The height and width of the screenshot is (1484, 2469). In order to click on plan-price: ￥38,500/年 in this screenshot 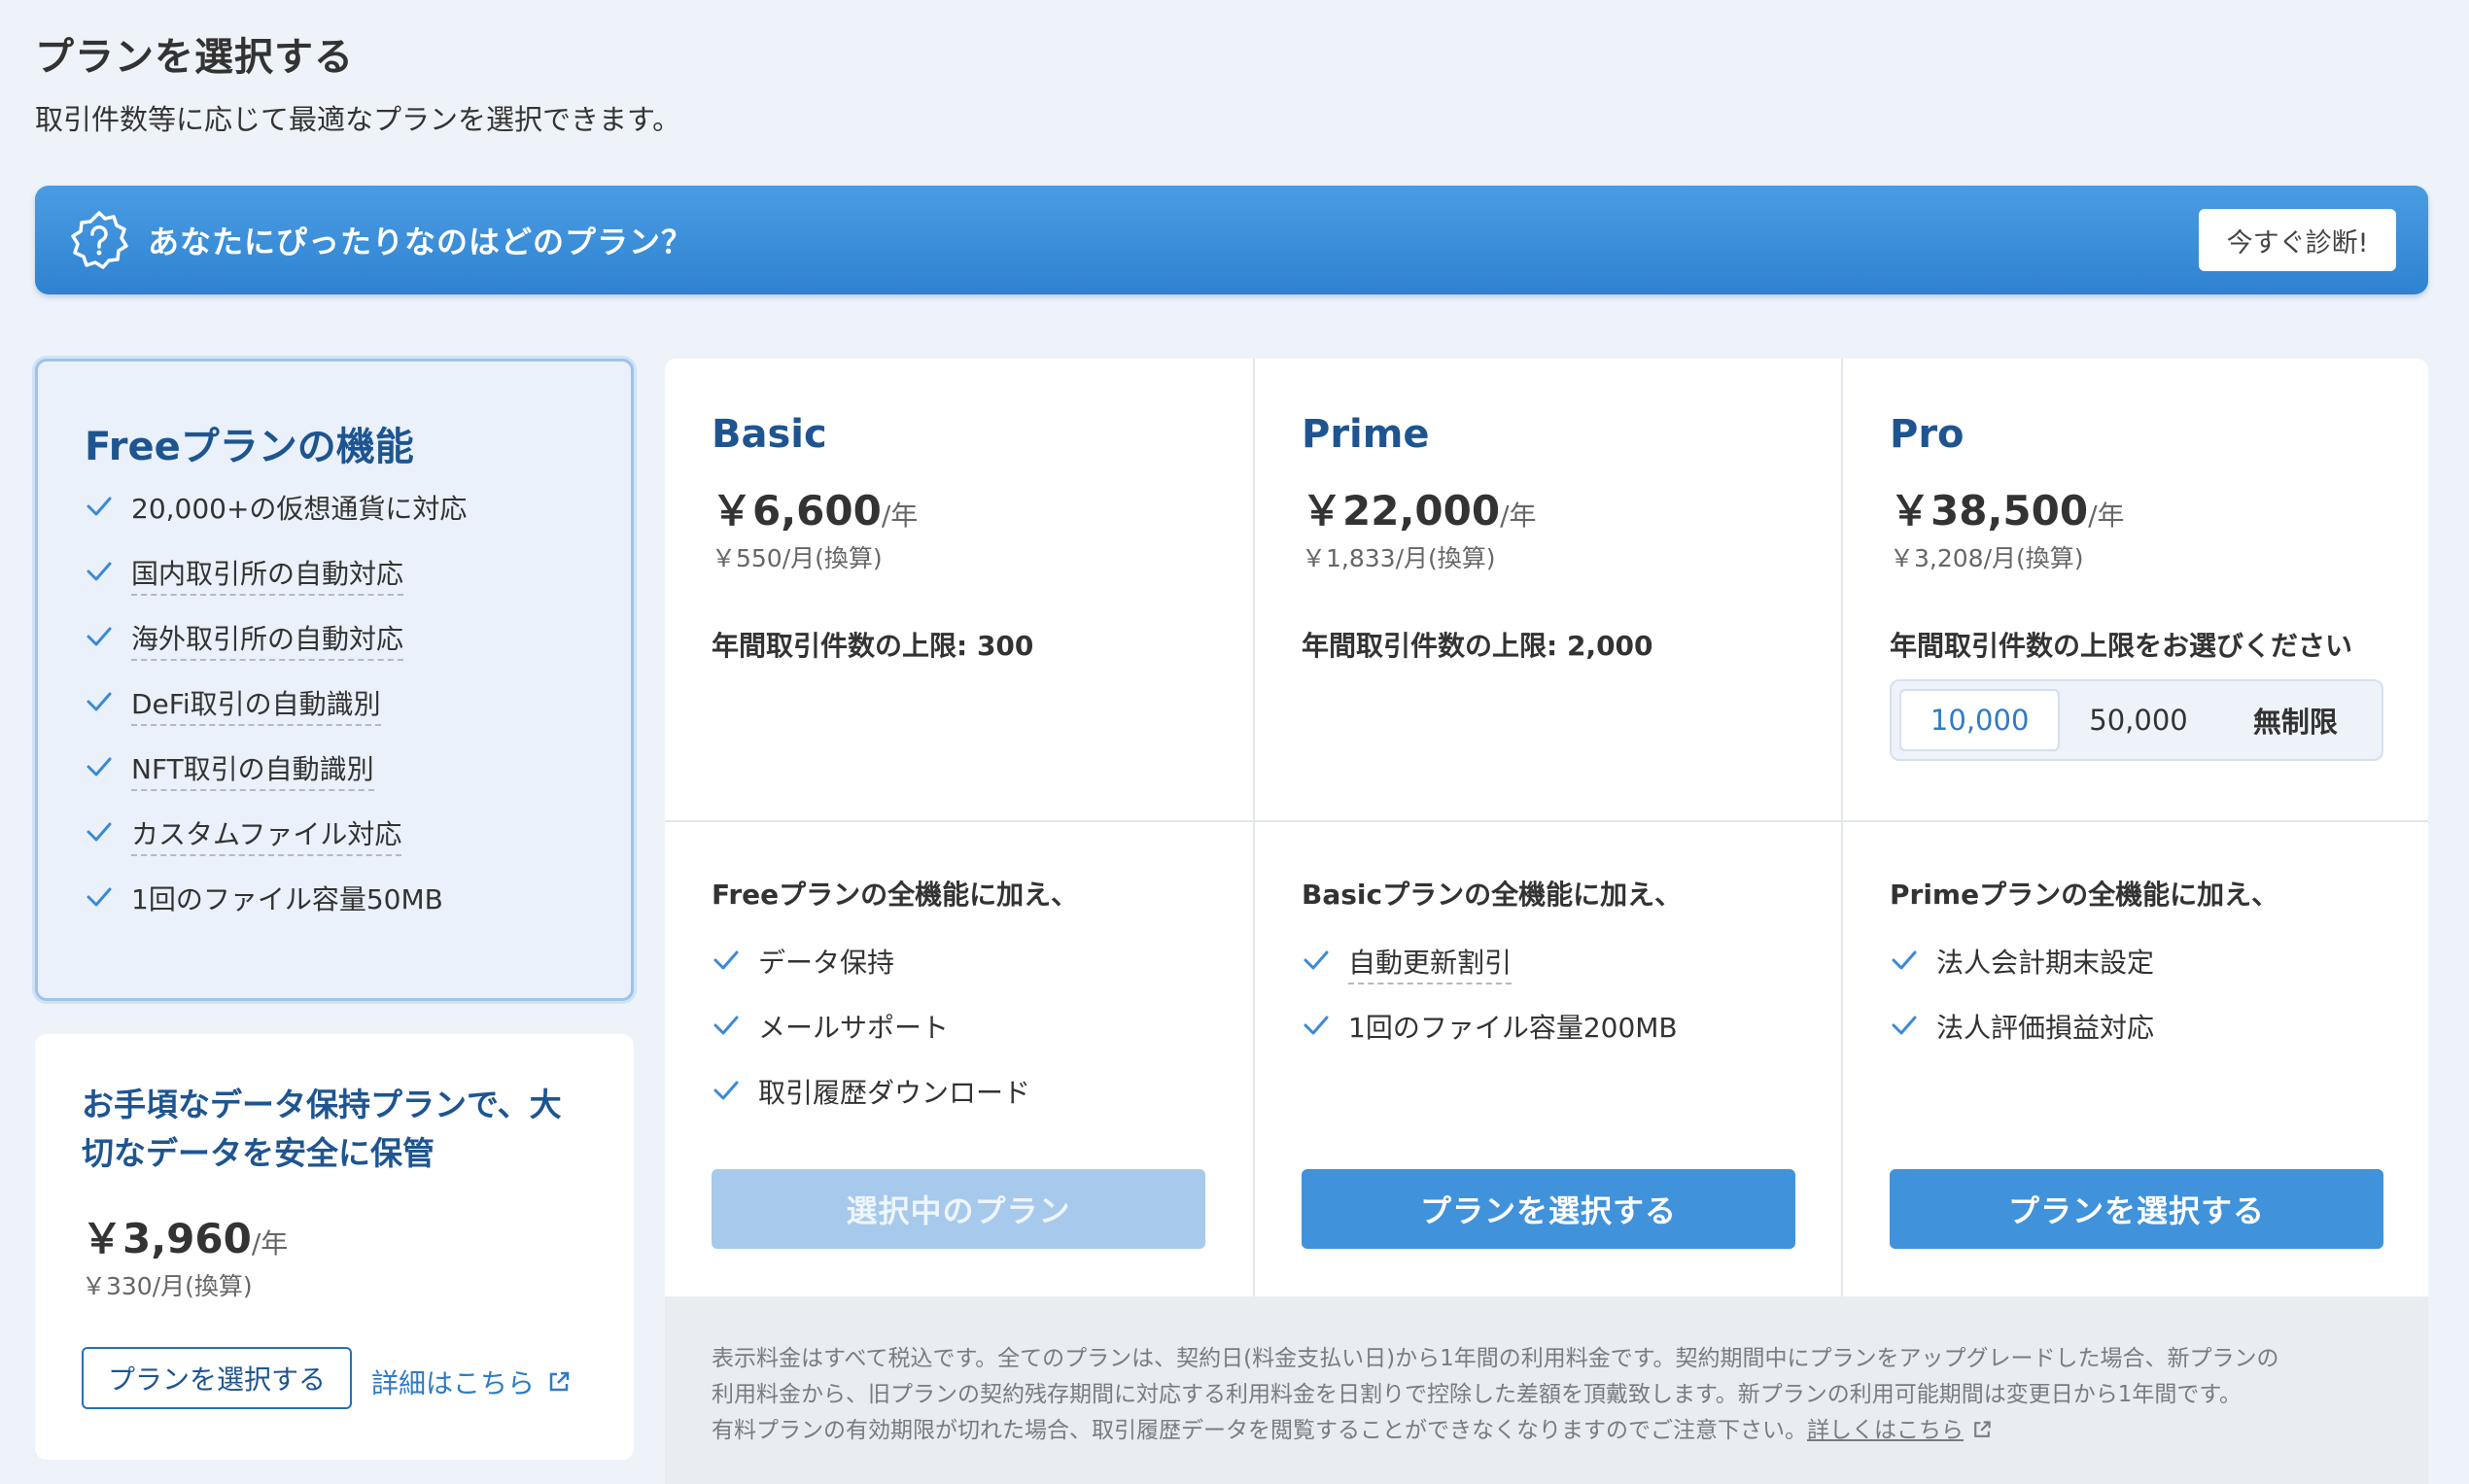, I will do `click(2007, 507)`.